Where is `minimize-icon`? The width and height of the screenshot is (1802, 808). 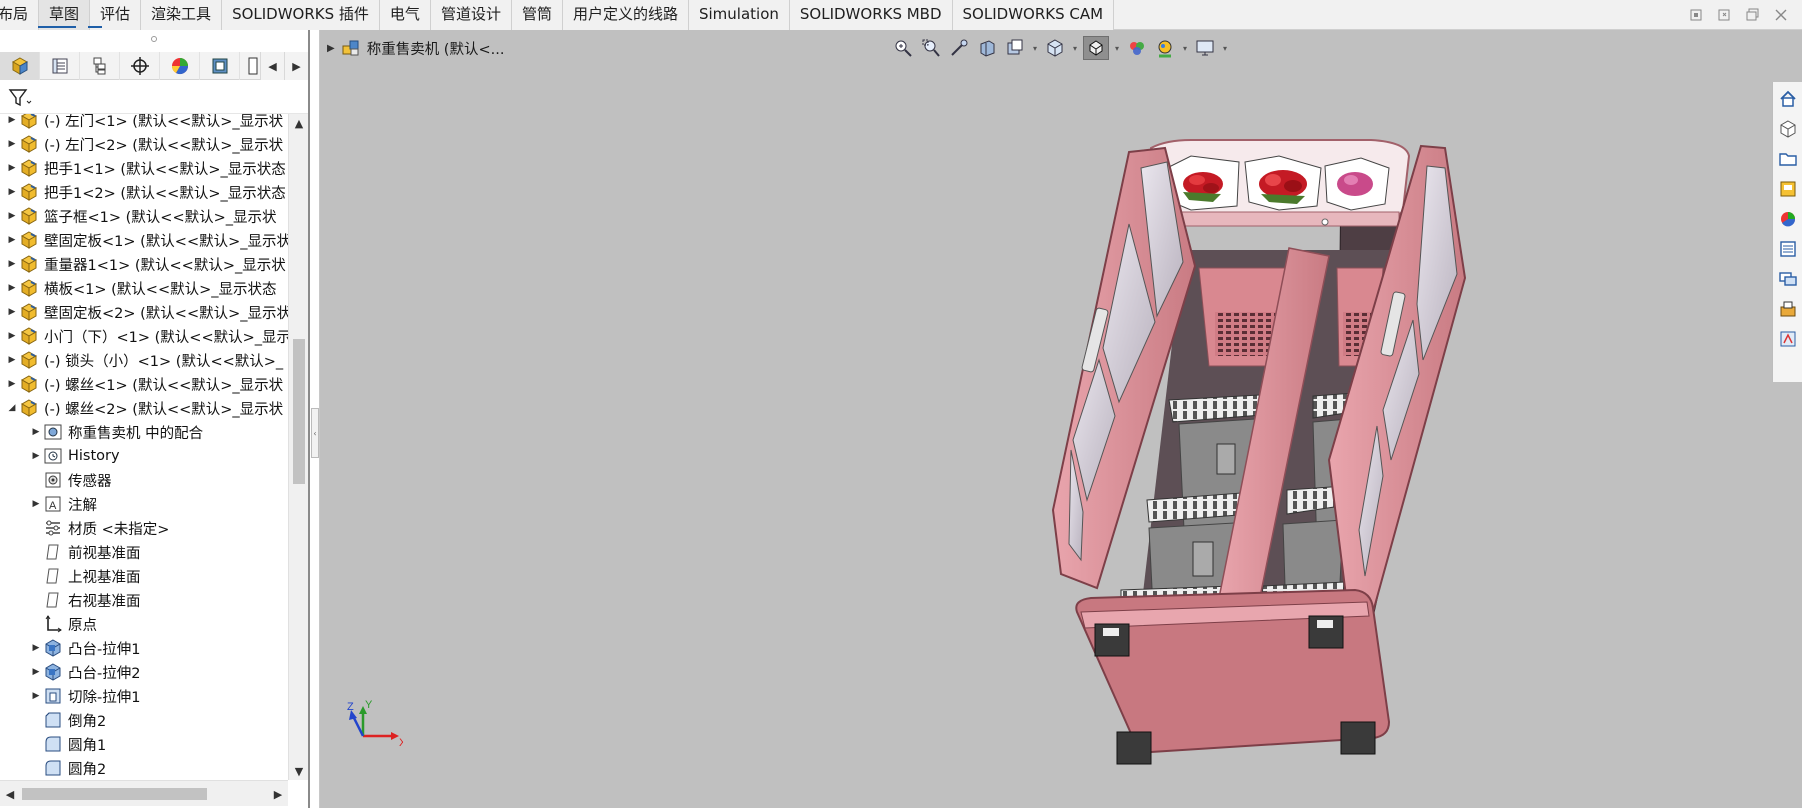 minimize-icon is located at coordinates (1753, 15).